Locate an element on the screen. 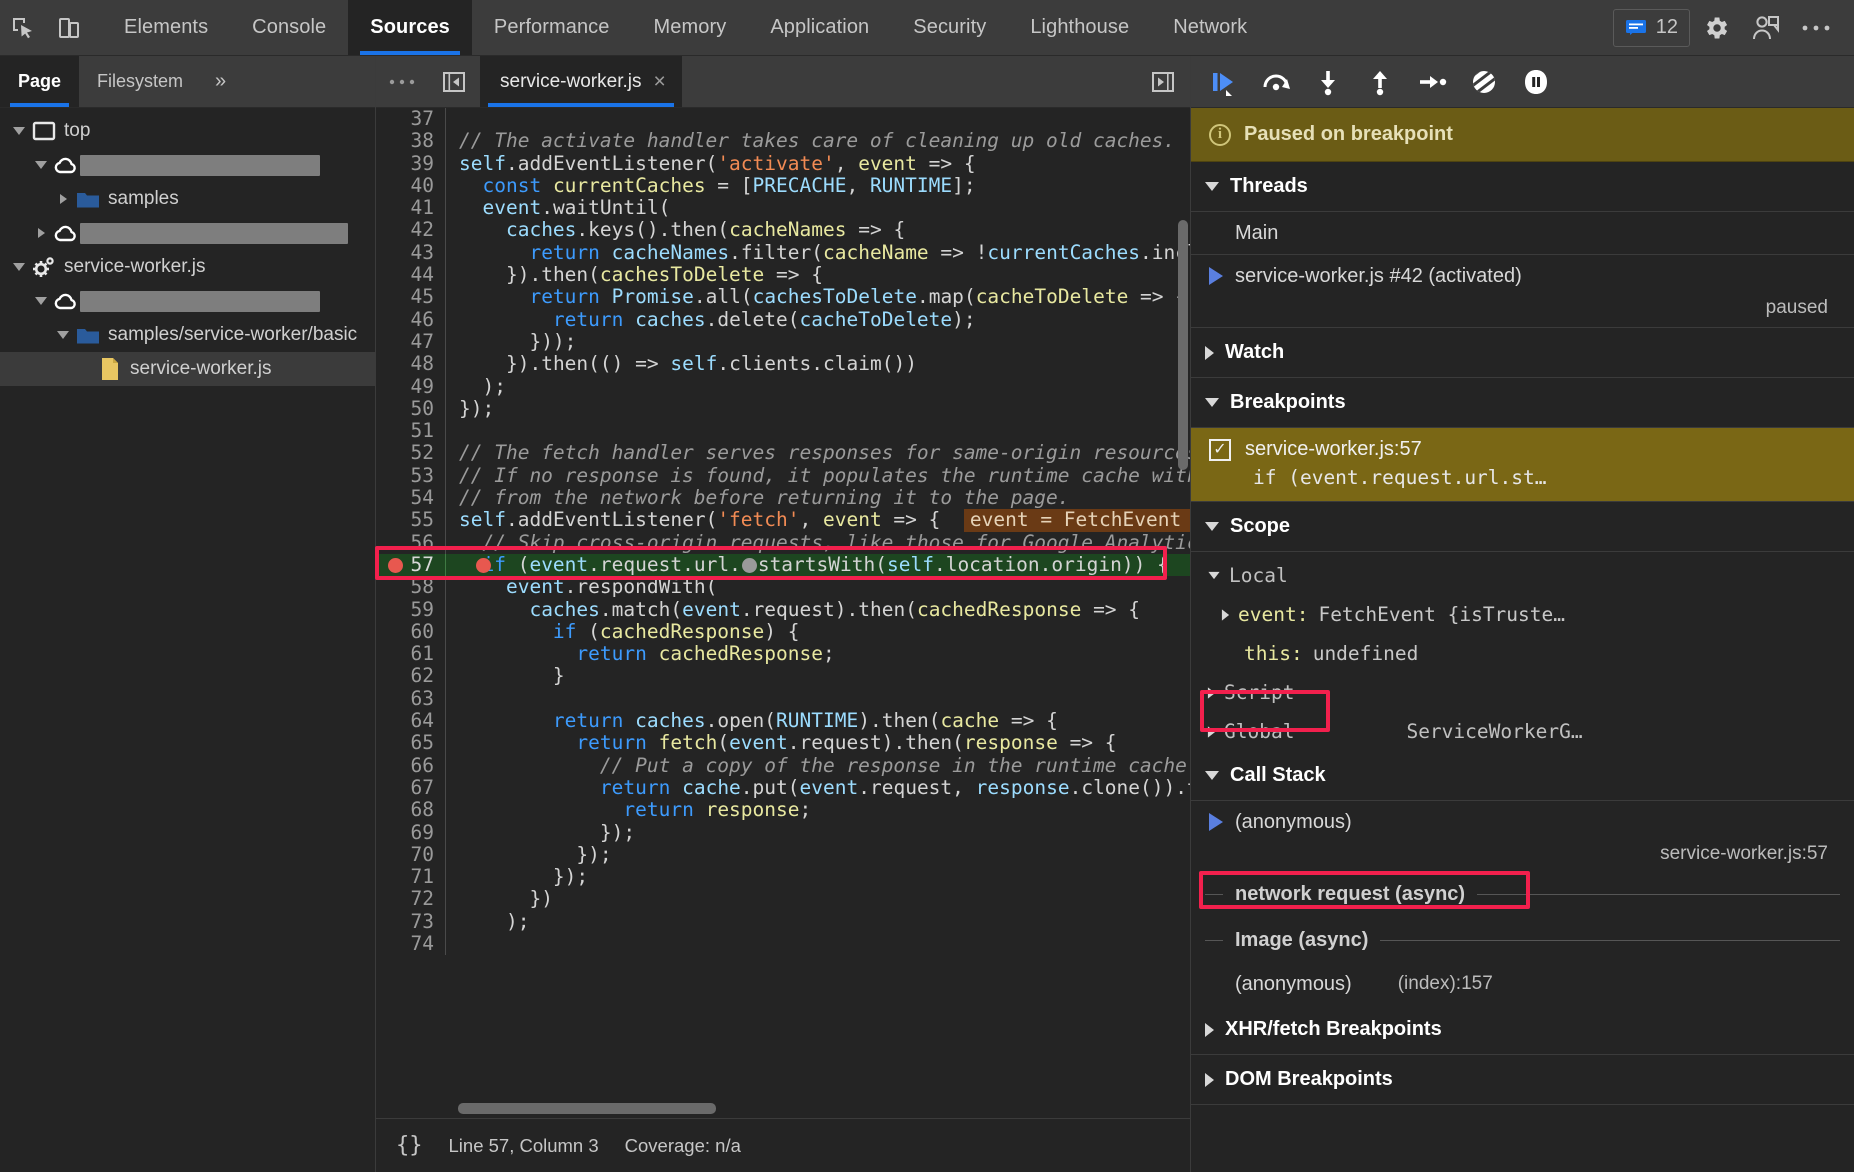  line-number: 59 is located at coordinates (411, 609).